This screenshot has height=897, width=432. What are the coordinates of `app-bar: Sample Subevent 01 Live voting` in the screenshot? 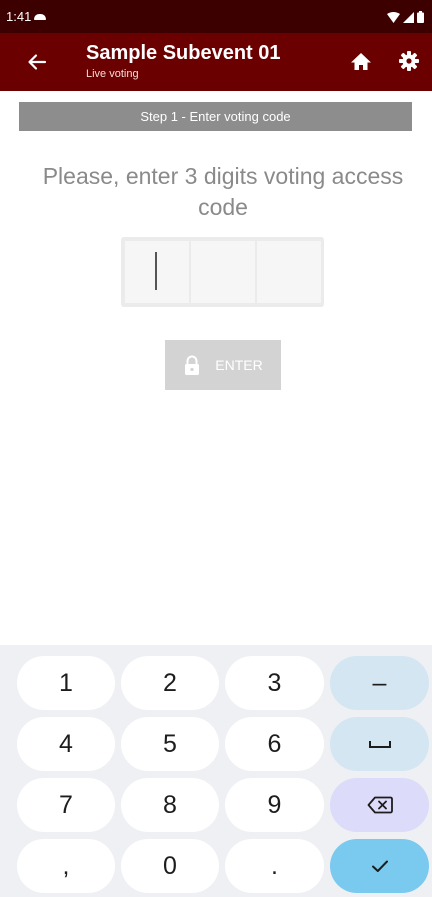 It's located at (216, 62).